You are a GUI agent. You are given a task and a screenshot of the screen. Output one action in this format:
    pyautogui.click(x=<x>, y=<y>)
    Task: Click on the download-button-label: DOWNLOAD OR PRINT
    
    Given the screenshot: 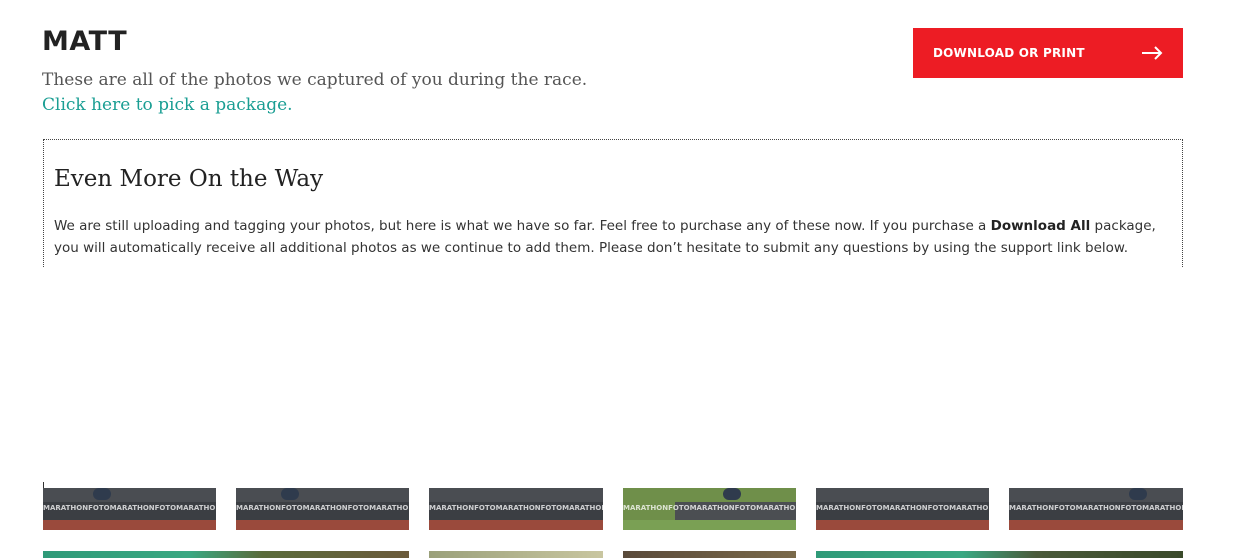 What is the action you would take?
    pyautogui.click(x=1009, y=53)
    